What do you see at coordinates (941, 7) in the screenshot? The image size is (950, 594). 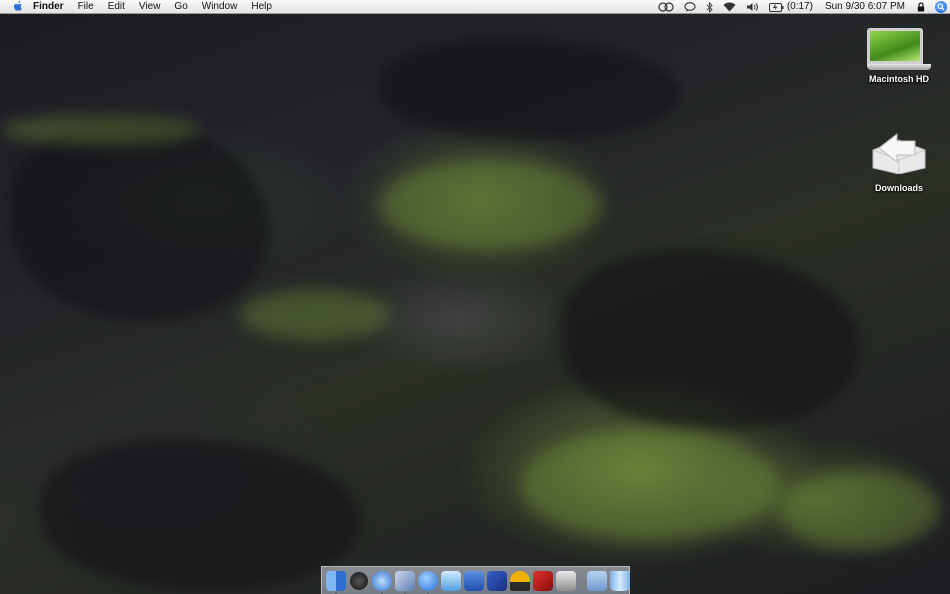 I see `spotlight-icon` at bounding box center [941, 7].